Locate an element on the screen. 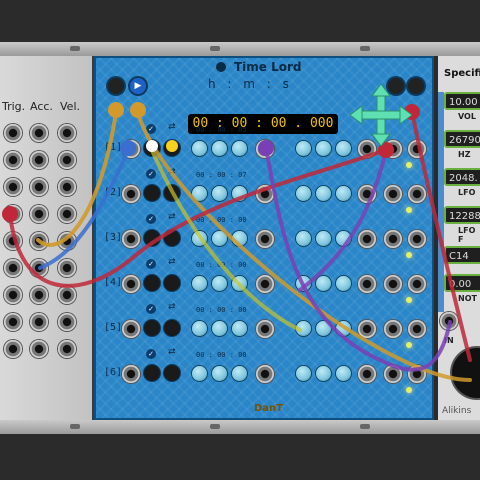 Image resolution: width=480 pixels, height=480 pixels. output-knob is located at coordinates (466, 373).